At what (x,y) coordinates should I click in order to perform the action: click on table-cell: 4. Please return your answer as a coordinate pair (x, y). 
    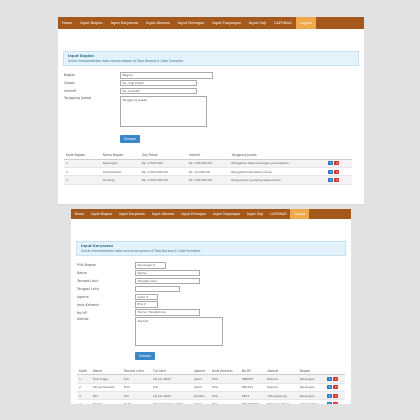
    Looking at the image, I should click on (84, 401).